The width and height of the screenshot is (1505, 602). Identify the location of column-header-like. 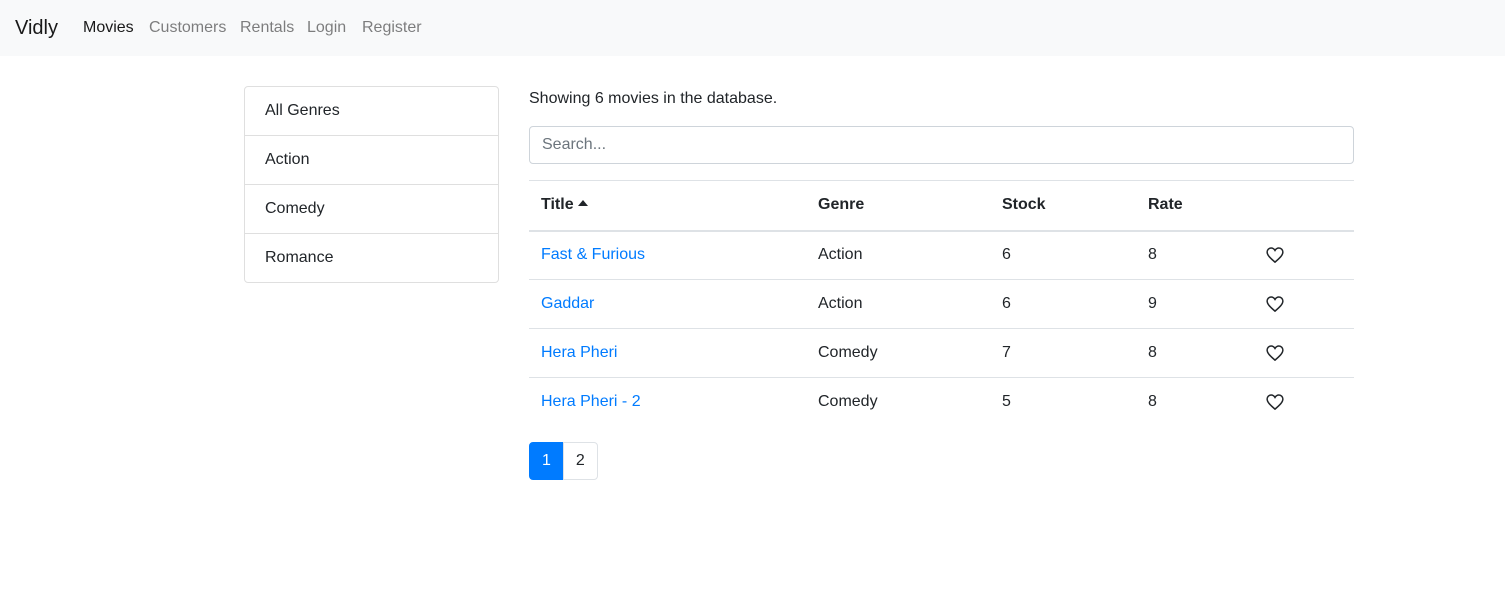
(1304, 206).